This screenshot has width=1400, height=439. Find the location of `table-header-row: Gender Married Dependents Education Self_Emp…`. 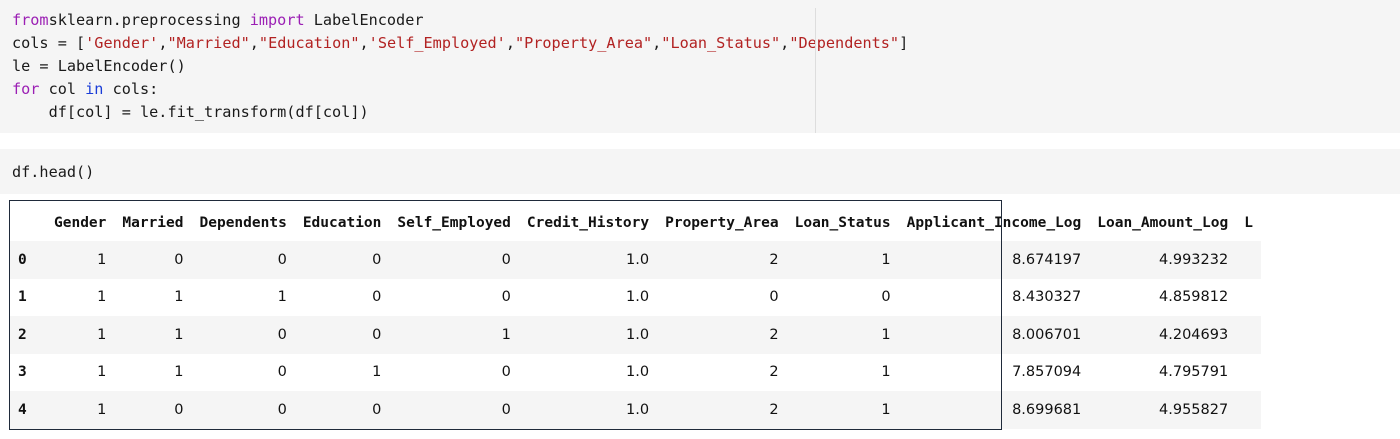

table-header-row: Gender Married Dependents Education Self_Emp… is located at coordinates (635, 222).